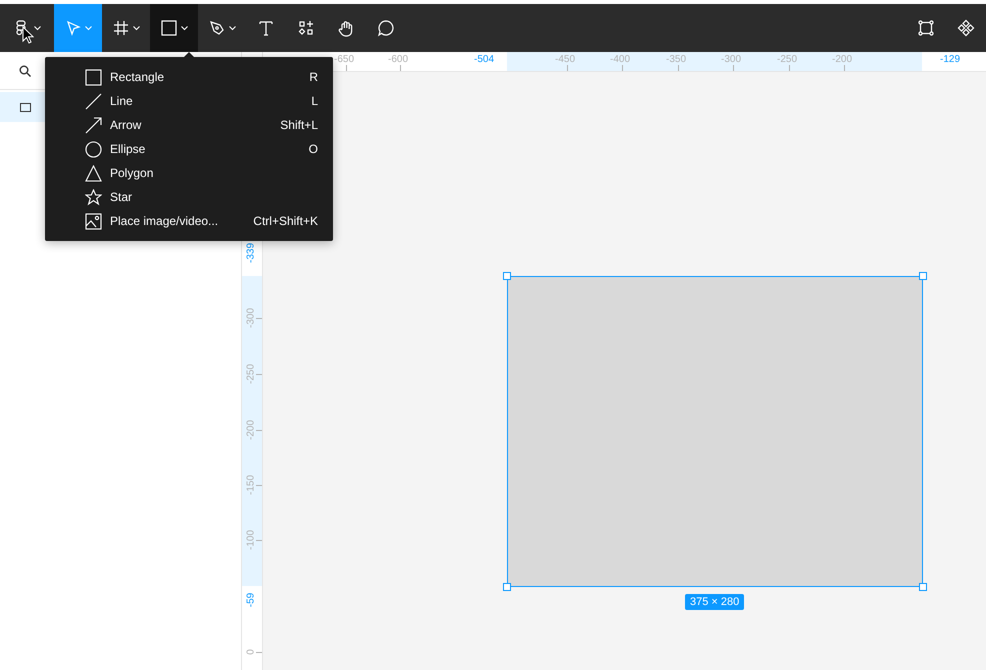  What do you see at coordinates (285, 221) in the screenshot?
I see `shortcut-label: Ctrl+Shift+K` at bounding box center [285, 221].